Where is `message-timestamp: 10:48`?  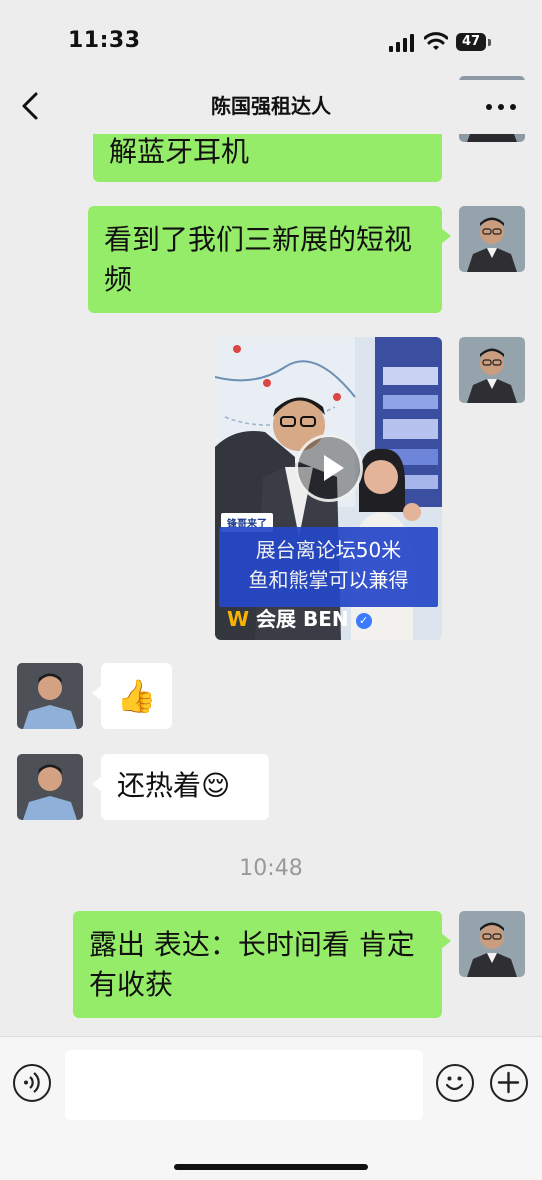 message-timestamp: 10:48 is located at coordinates (271, 868).